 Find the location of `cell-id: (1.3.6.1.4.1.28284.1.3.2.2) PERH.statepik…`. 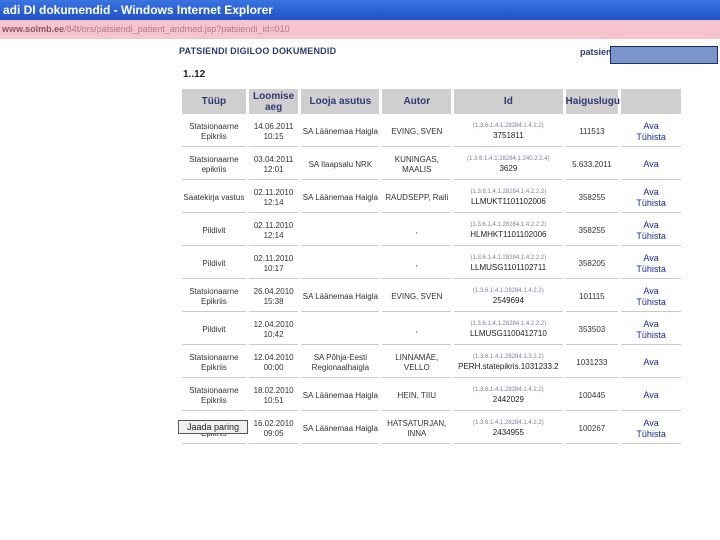

cell-id: (1.3.6.1.4.1.28284.1.3.2.2) PERH.statepik… is located at coordinates (508, 363).